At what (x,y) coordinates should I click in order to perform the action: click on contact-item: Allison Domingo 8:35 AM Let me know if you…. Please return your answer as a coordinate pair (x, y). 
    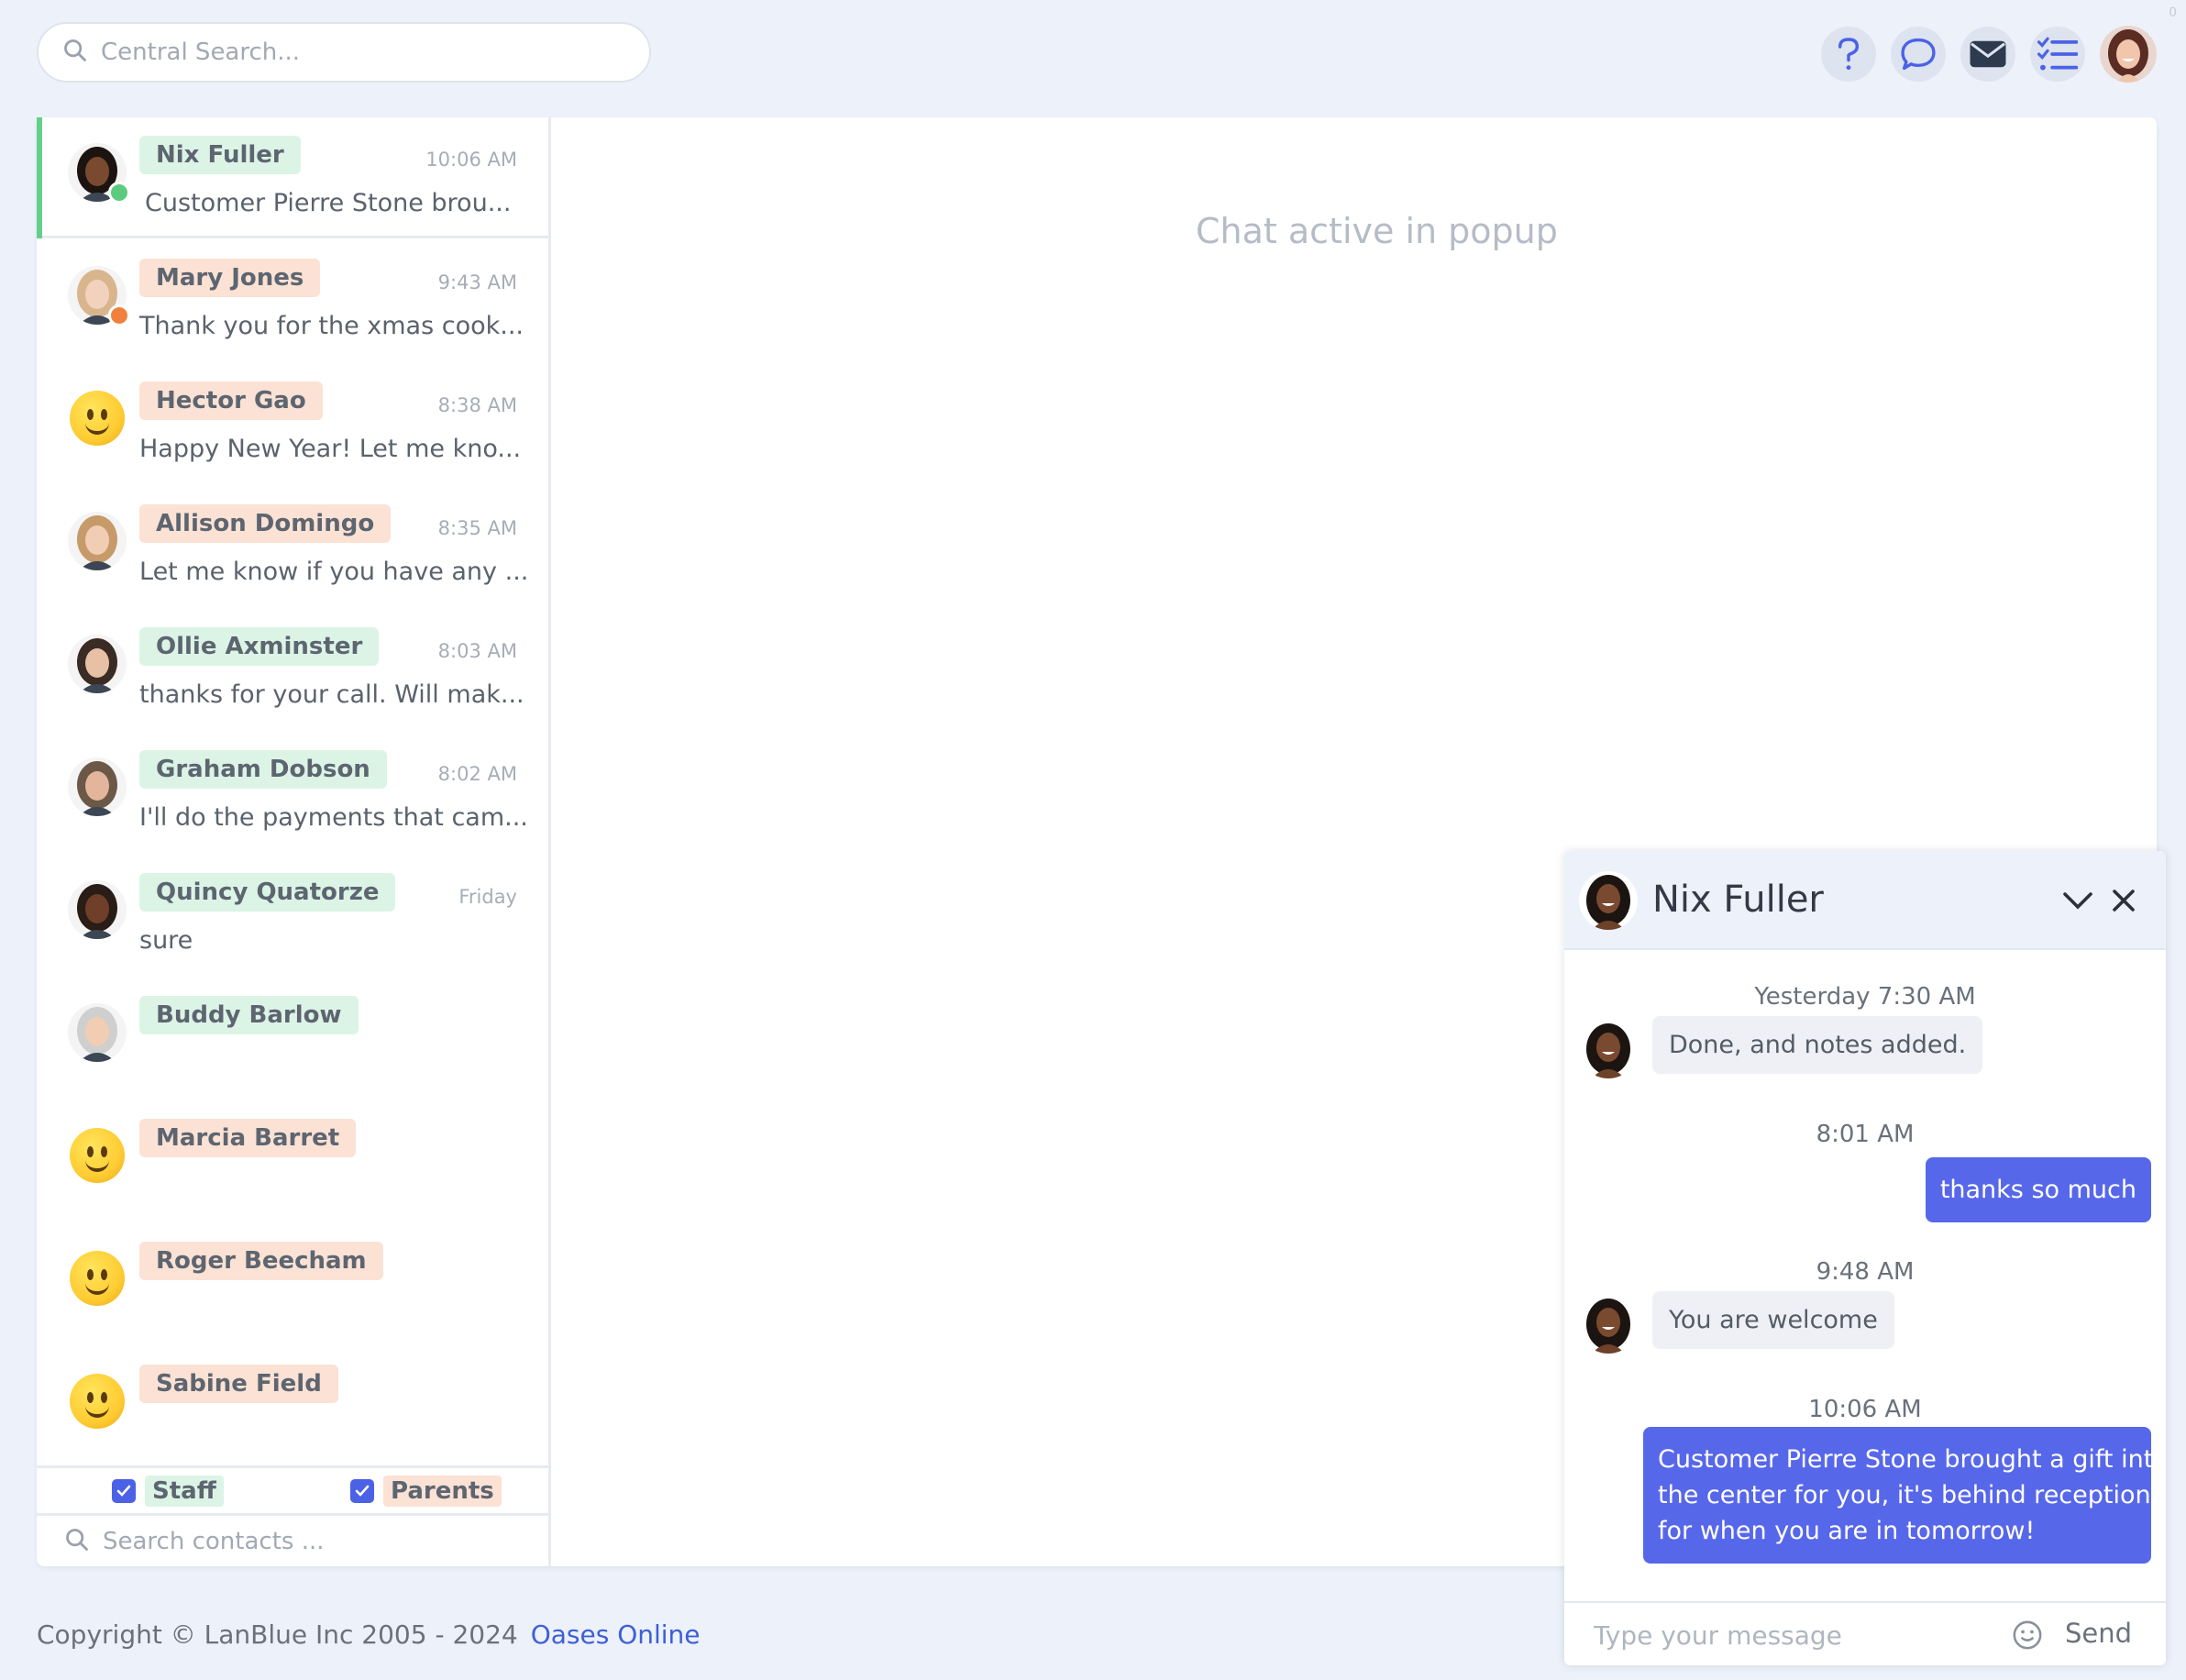
    Looking at the image, I should click on (292, 546).